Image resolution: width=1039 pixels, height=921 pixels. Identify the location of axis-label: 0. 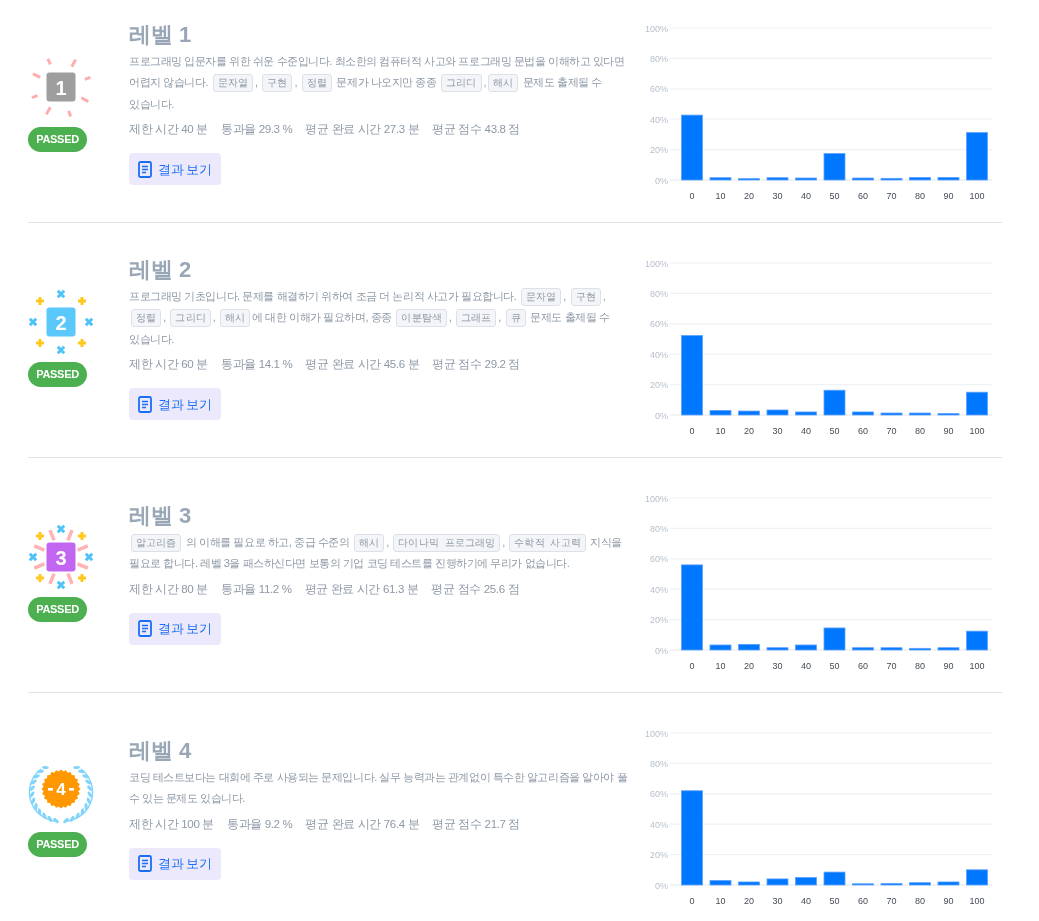
(692, 431).